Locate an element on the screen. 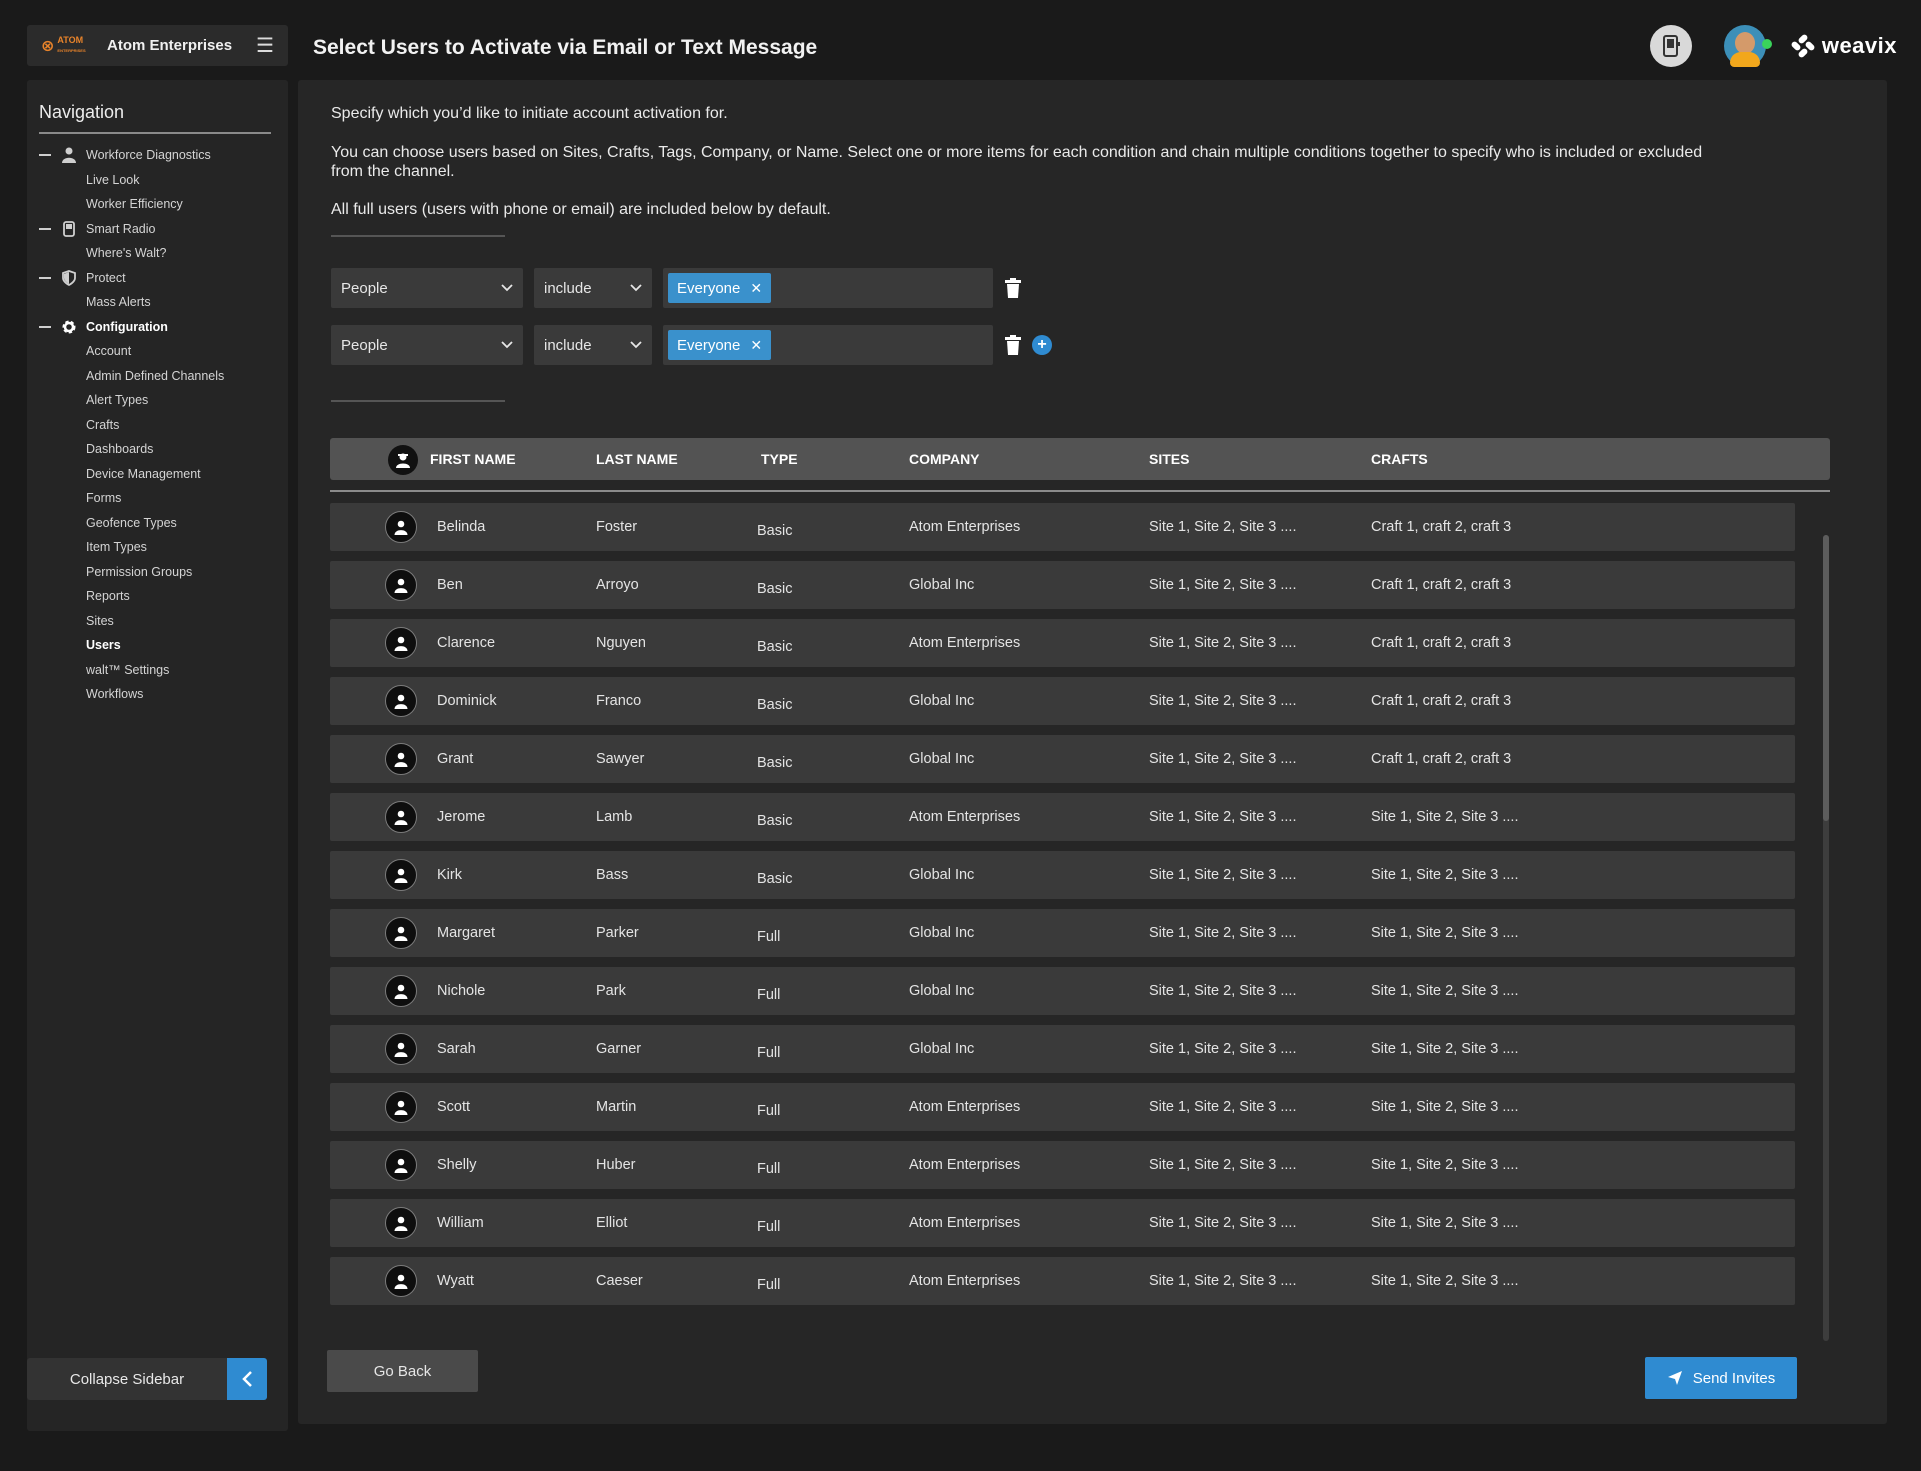 This screenshot has width=1921, height=1471. add-condition-button: + is located at coordinates (1042, 345).